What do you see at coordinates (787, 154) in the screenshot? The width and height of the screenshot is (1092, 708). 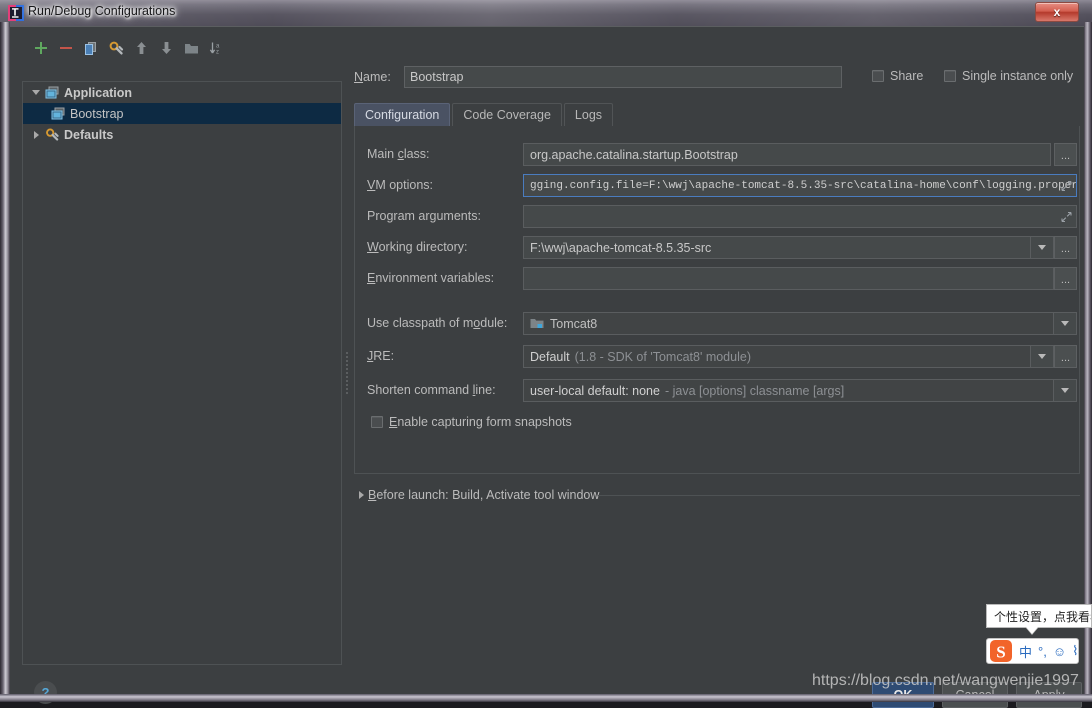 I see `main-class-input: org.apache.catalina.startup.Bootstrap` at bounding box center [787, 154].